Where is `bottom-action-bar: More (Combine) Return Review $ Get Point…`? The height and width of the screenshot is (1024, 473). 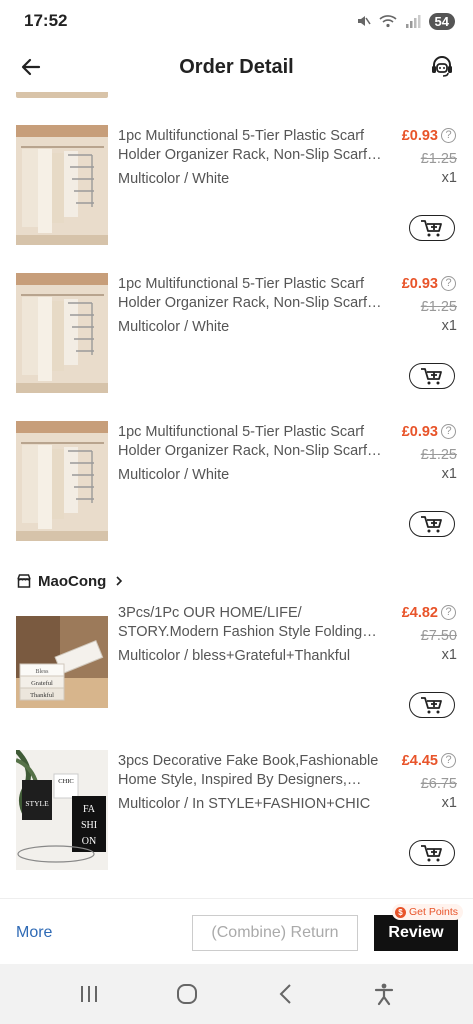 bottom-action-bar: More (Combine) Return Review $ Get Point… is located at coordinates (236, 931).